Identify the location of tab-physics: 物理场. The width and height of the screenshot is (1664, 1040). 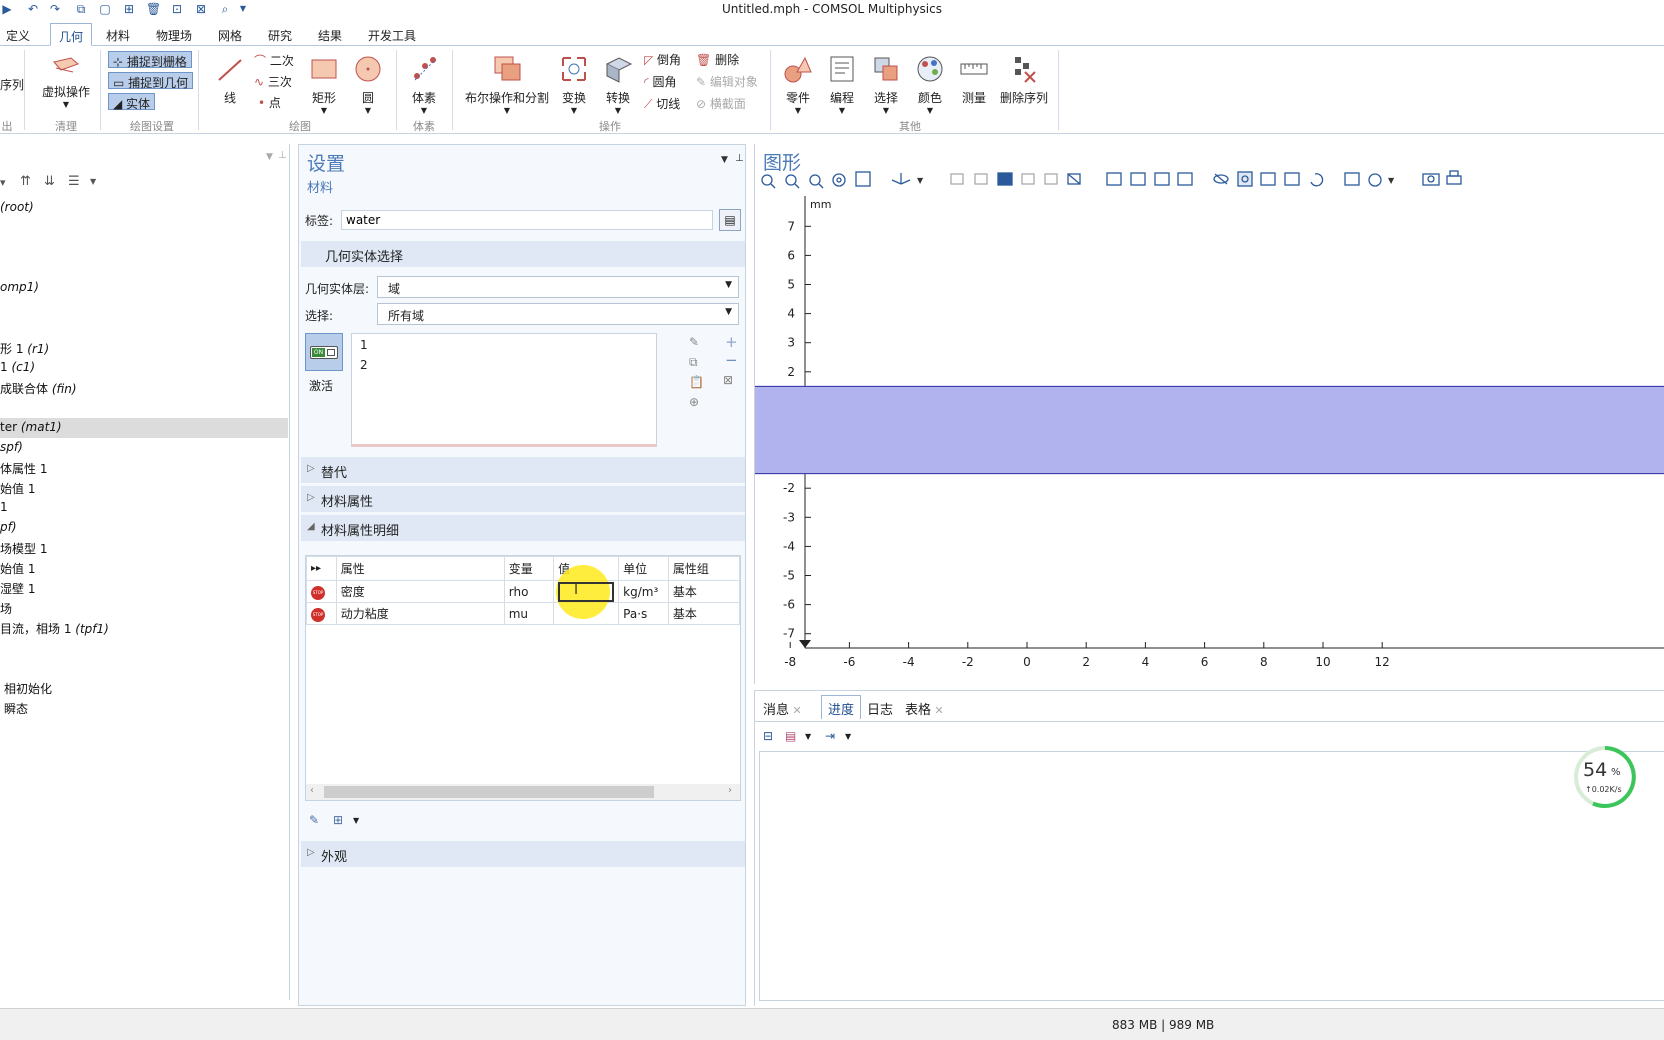
(174, 36).